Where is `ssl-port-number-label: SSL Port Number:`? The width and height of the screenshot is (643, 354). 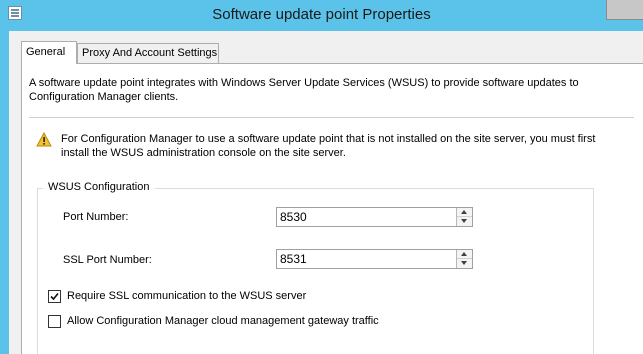
ssl-port-number-label: SSL Port Number: is located at coordinates (107, 260).